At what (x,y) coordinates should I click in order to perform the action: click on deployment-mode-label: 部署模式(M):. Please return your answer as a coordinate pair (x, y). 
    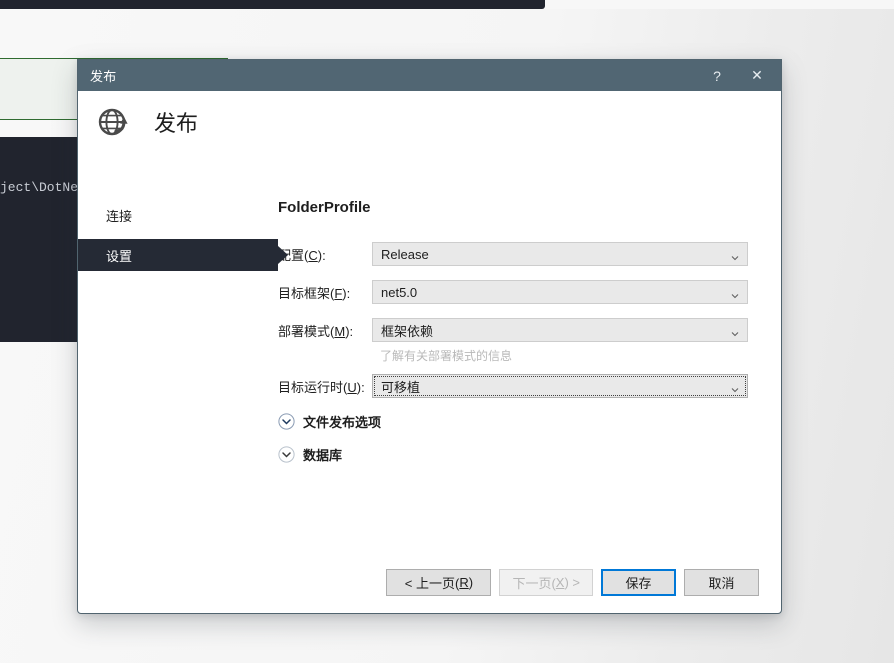
    Looking at the image, I should click on (325, 330).